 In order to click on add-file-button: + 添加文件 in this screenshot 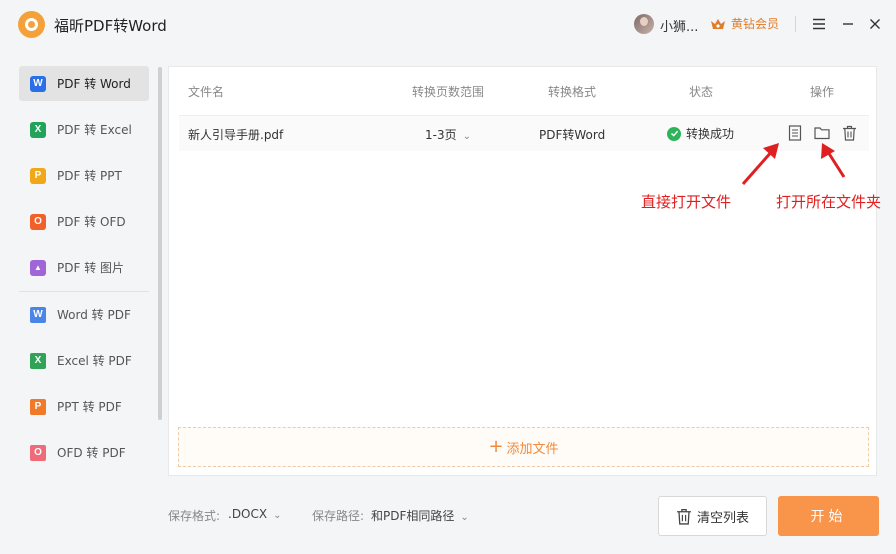, I will do `click(523, 447)`.